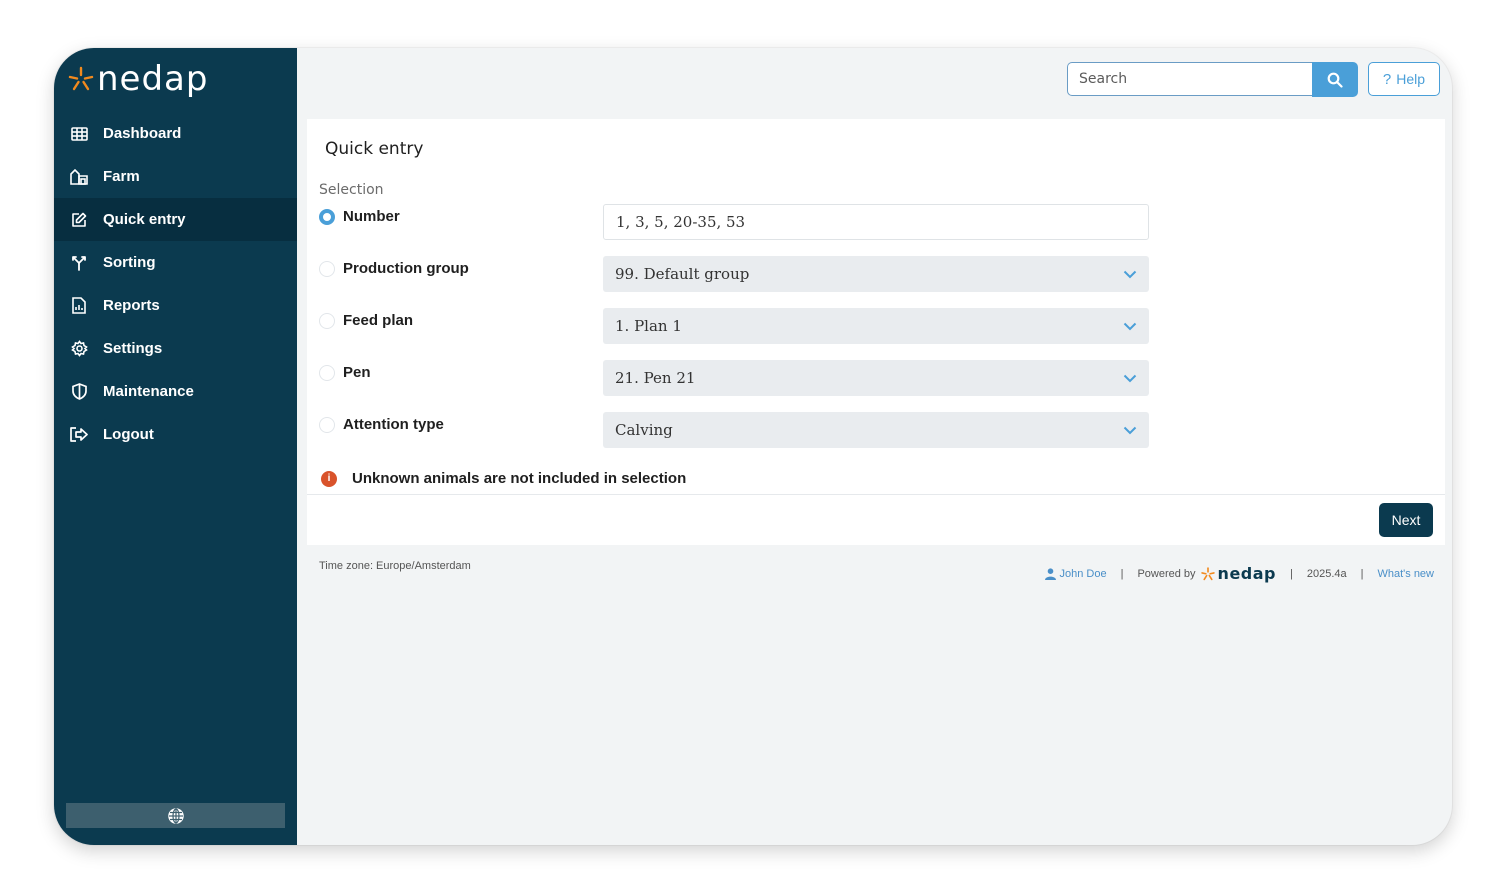  I want to click on edit-icon, so click(79, 220).